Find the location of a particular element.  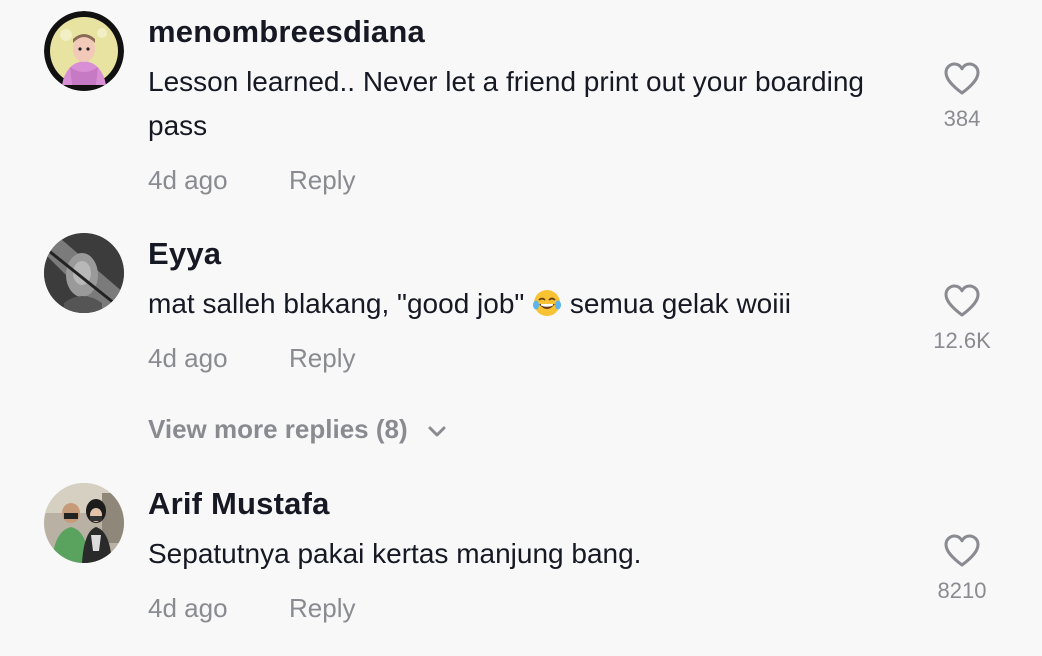

view-more-replies-label: View more replies (8) is located at coordinates (278, 429).